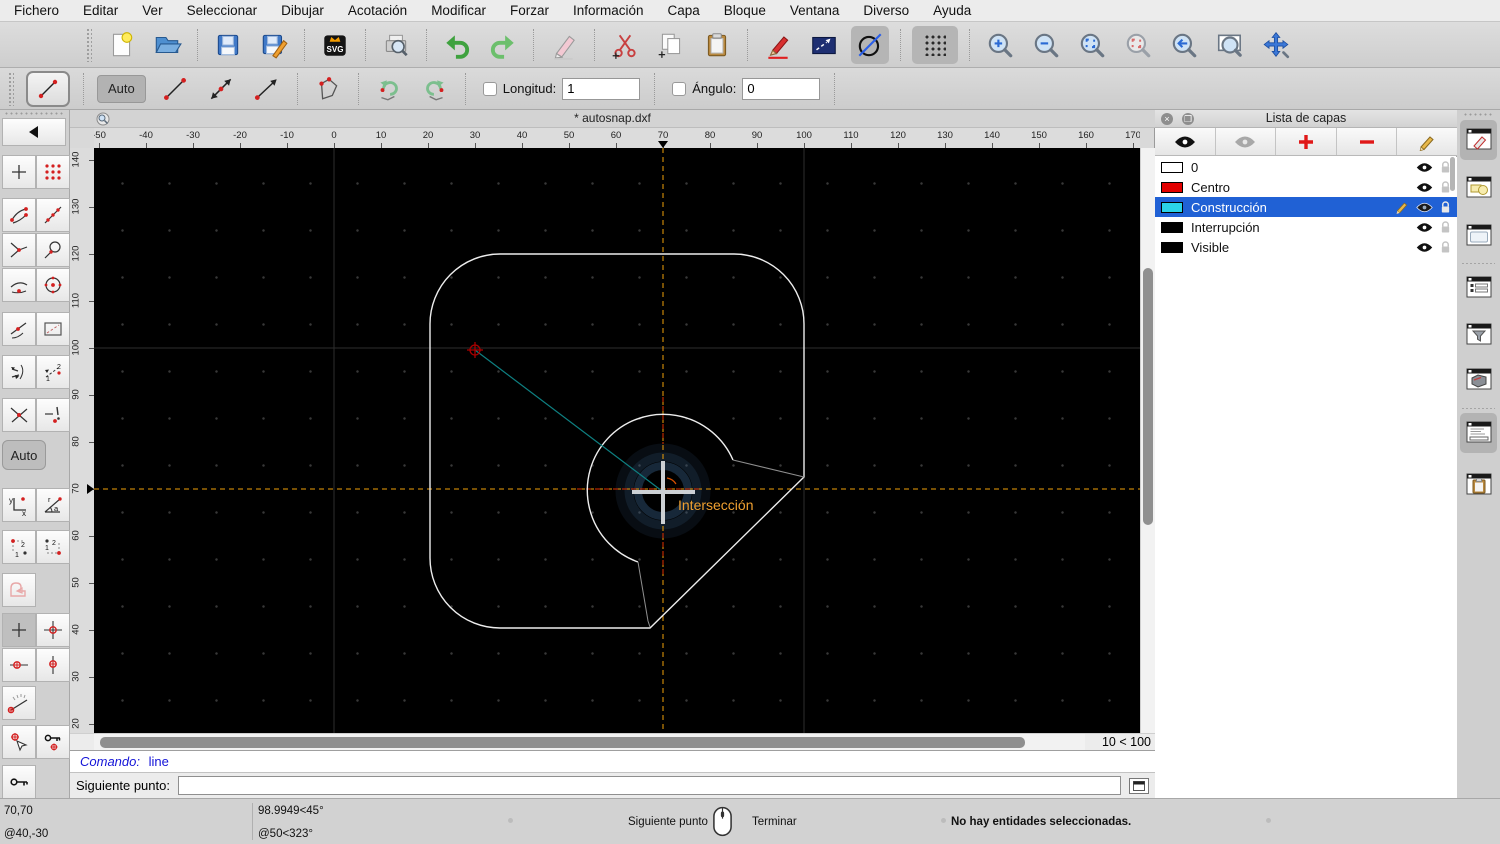  Describe the element at coordinates (529, 10) in the screenshot. I see `menu-forzar: Forzar` at that location.